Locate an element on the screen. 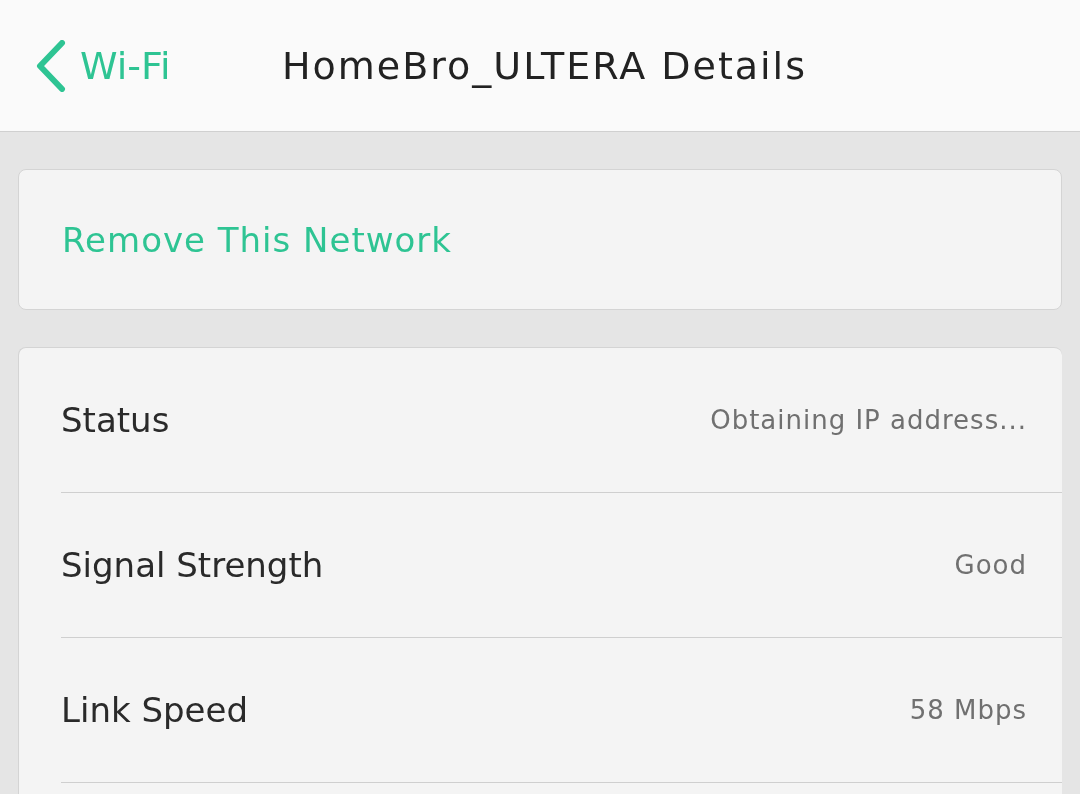  remove-network-button: Remove This Network is located at coordinates (257, 239).